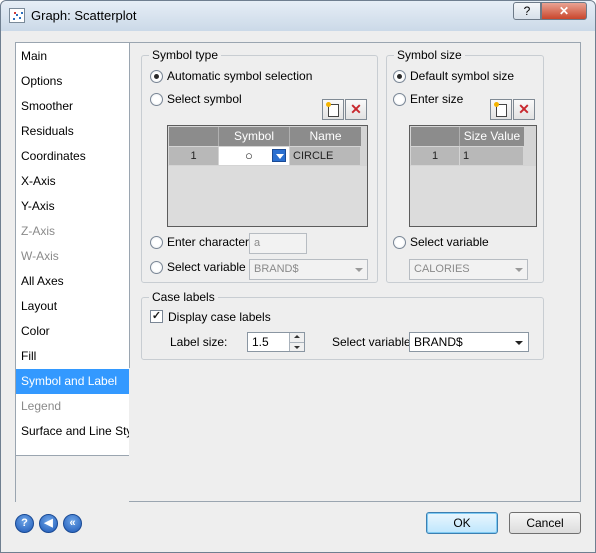  Describe the element at coordinates (24, 523) in the screenshot. I see `help-icon: ?` at that location.